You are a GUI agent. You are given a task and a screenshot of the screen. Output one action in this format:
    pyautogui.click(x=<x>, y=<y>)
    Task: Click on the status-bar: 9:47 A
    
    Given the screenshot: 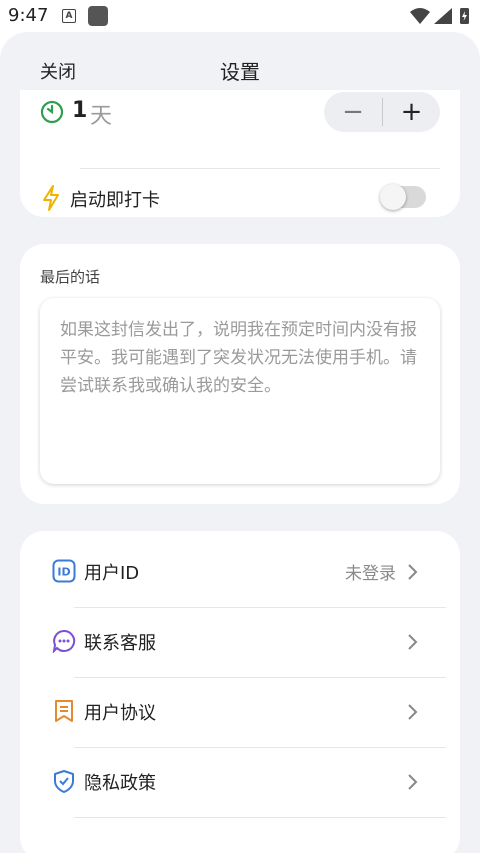 What is the action you would take?
    pyautogui.click(x=240, y=16)
    